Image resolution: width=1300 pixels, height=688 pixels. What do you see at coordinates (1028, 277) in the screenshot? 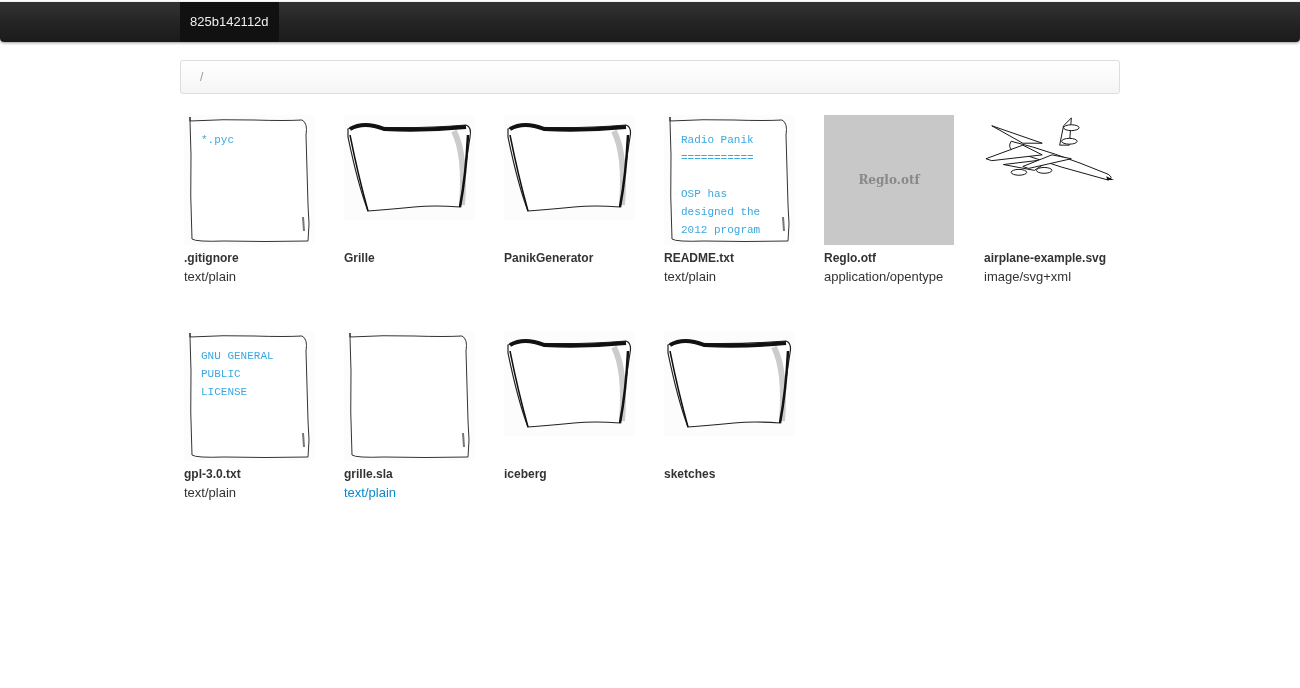
I see `mime-type: image/svg+xml` at bounding box center [1028, 277].